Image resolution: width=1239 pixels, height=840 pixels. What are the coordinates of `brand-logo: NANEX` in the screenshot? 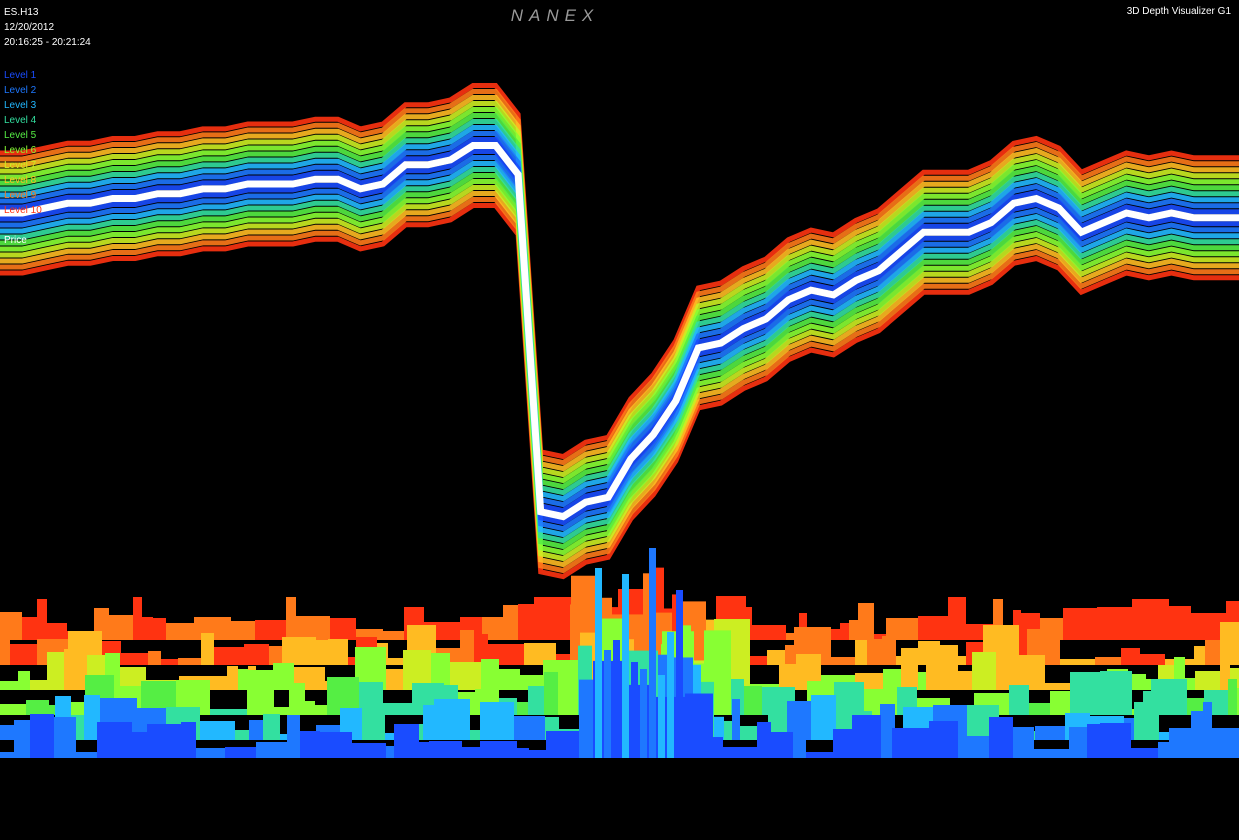 It's located at (555, 15).